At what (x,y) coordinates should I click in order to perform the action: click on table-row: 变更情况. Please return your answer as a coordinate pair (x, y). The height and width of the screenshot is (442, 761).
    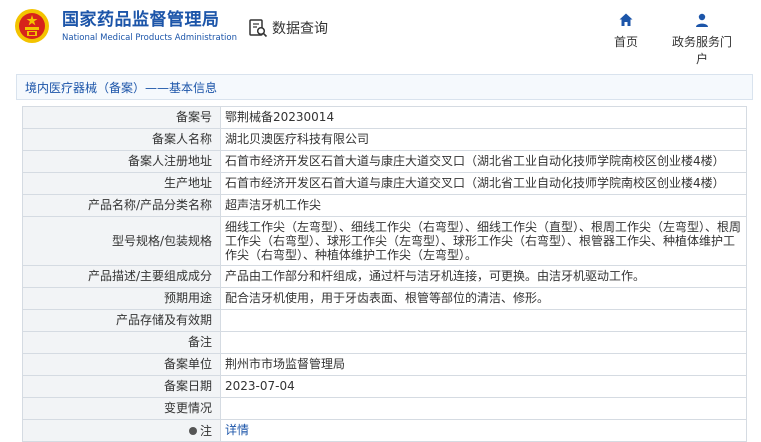
    Looking at the image, I should click on (384, 409).